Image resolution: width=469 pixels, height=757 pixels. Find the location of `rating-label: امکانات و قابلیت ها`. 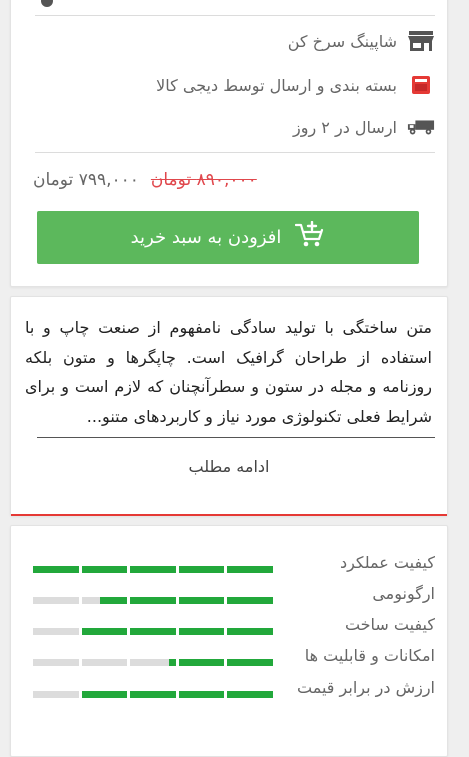

rating-label: امکانات و قابلیت ها is located at coordinates (369, 655).